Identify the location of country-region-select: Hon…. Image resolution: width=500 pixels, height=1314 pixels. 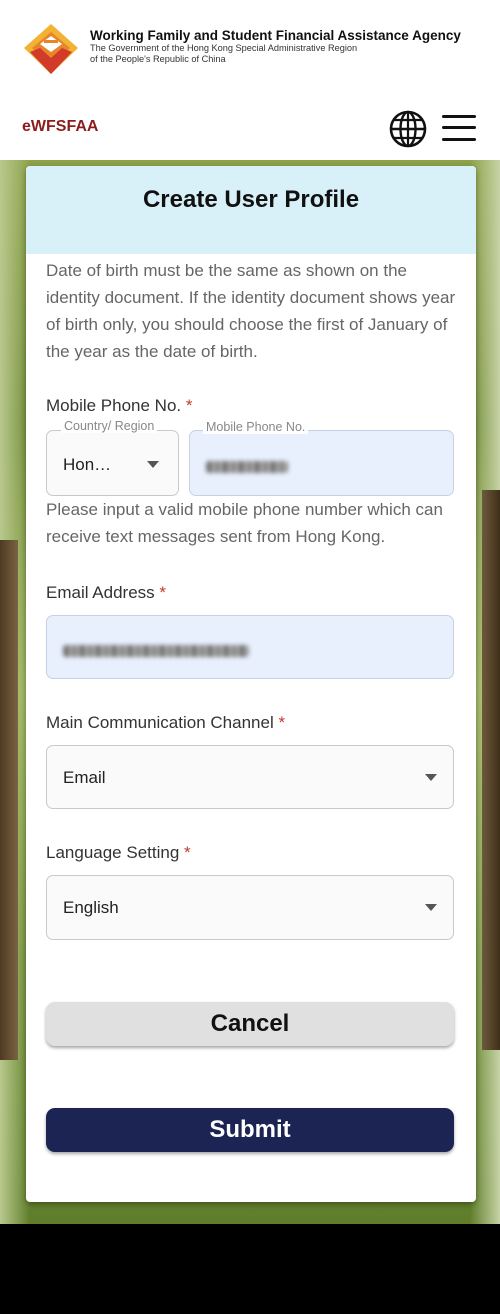
(112, 463).